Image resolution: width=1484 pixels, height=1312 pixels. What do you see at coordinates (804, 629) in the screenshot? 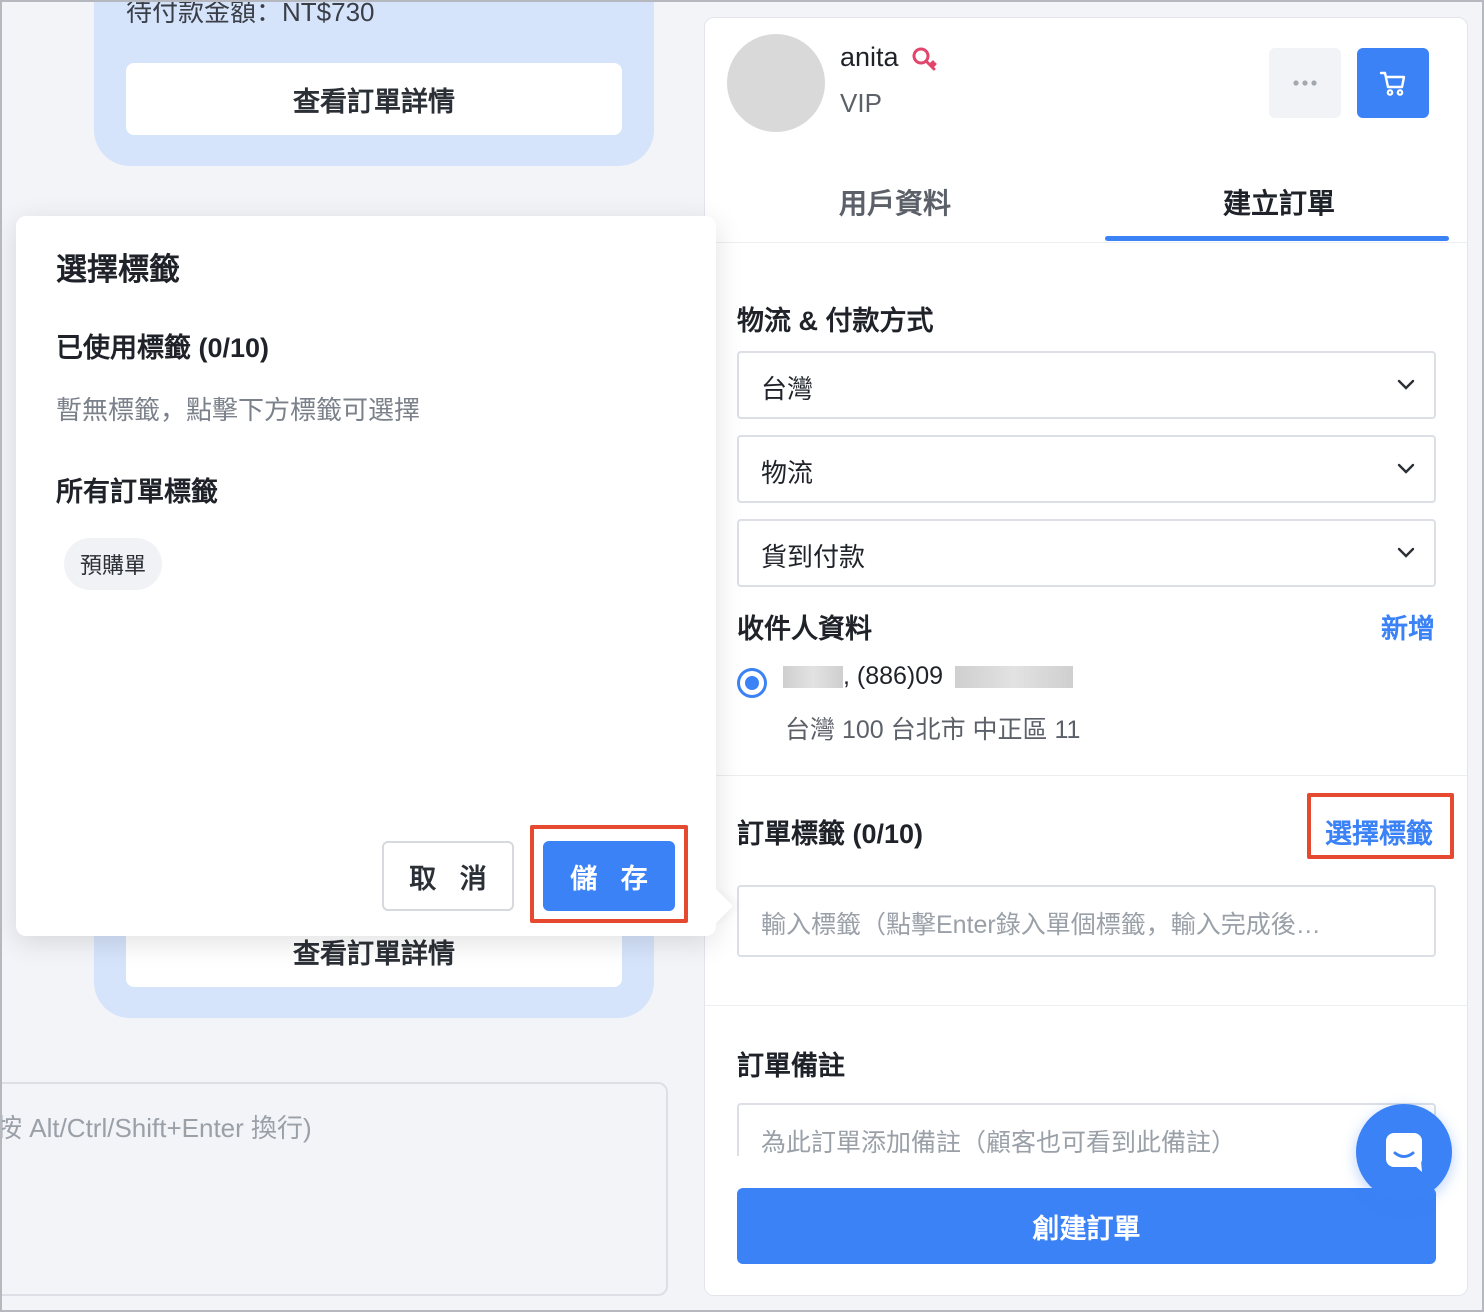
I see `recipient-title: 收件人資料` at bounding box center [804, 629].